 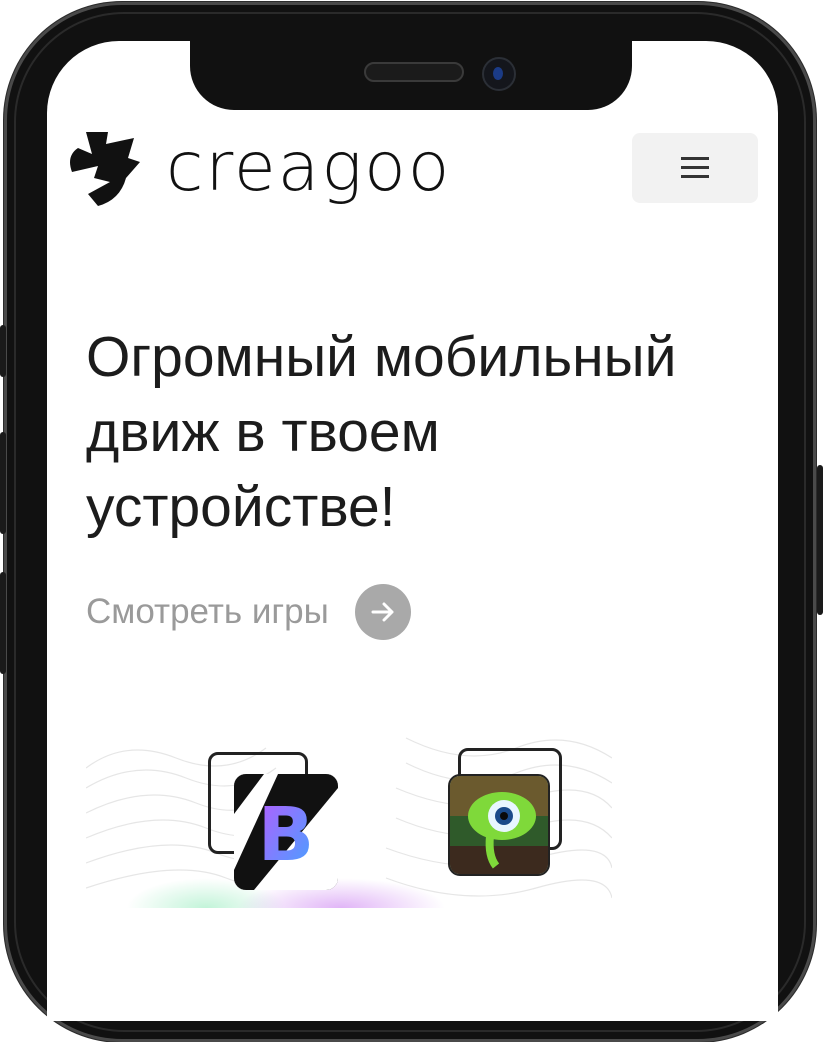 What do you see at coordinates (499, 74) in the screenshot?
I see `phone-camera` at bounding box center [499, 74].